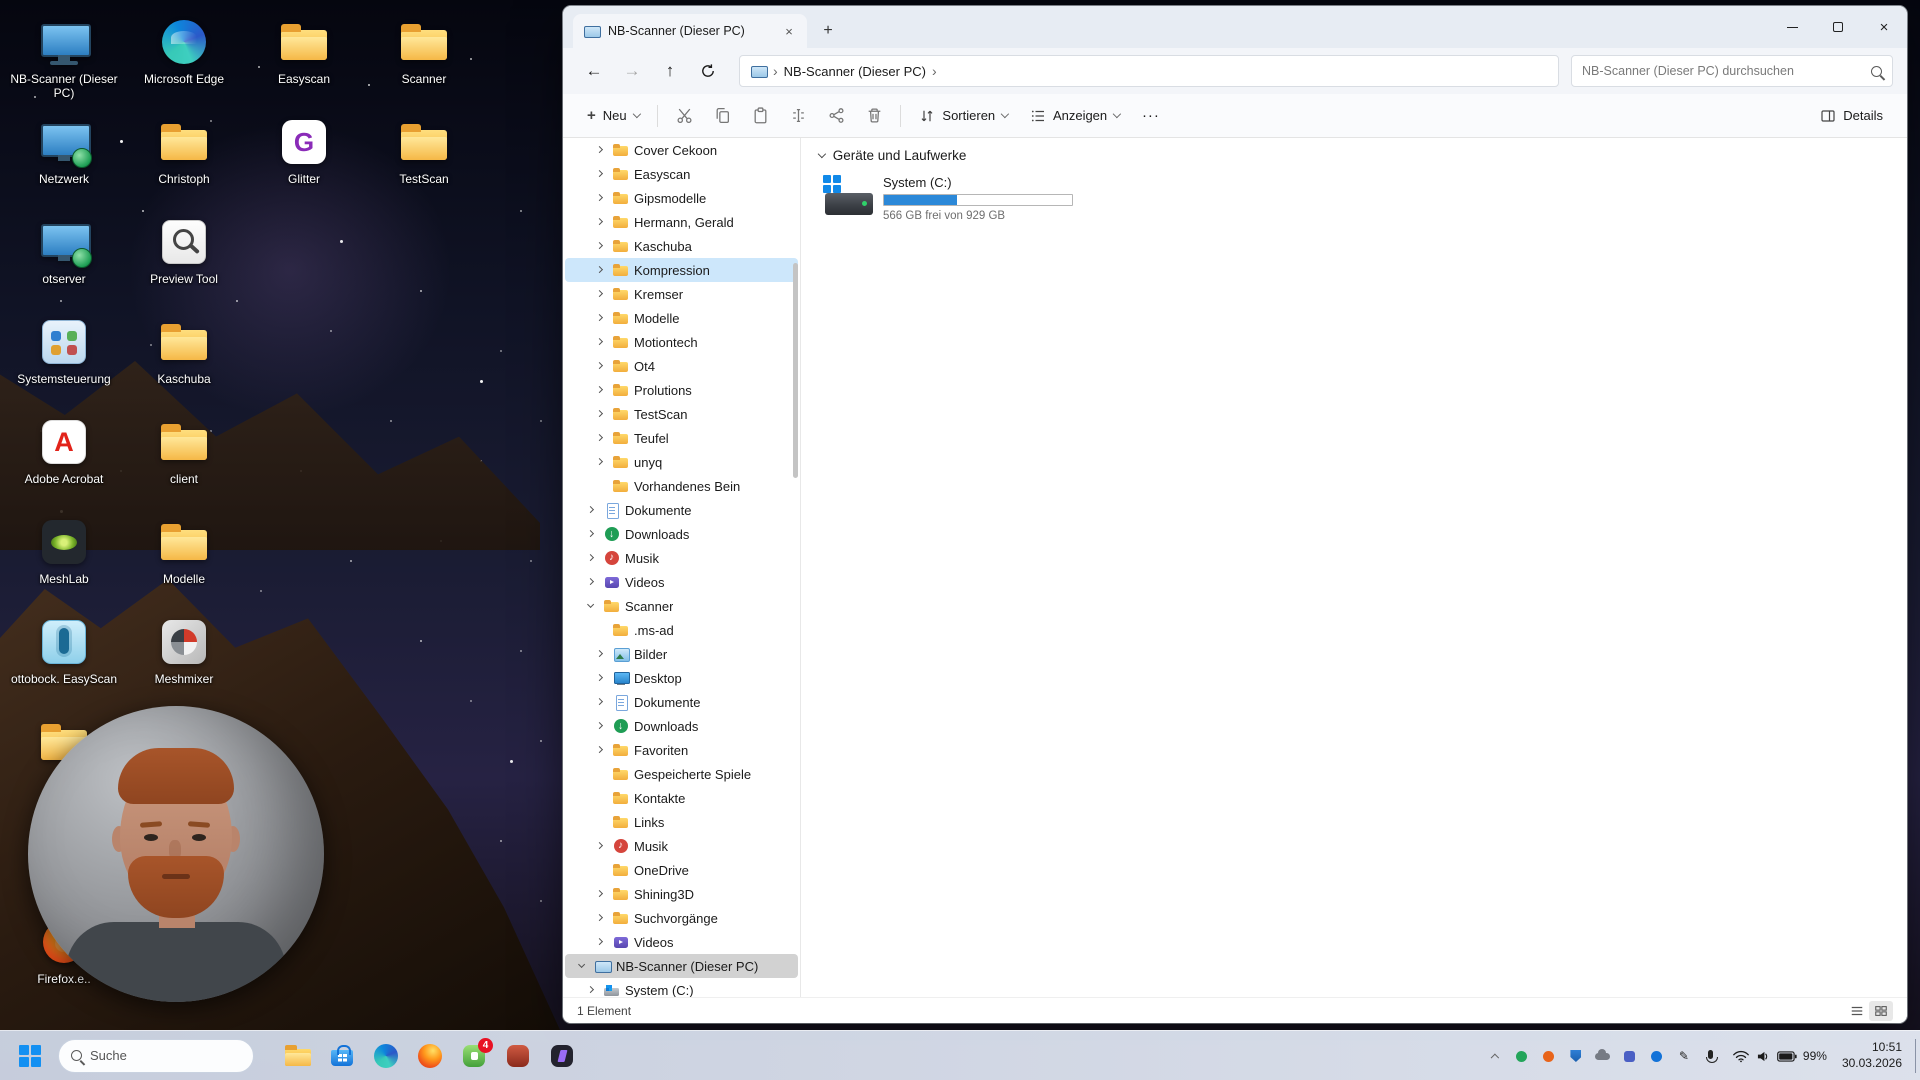 This screenshot has width=1920, height=1080. I want to click on tree-item-unyq: unyq, so click(681, 462).